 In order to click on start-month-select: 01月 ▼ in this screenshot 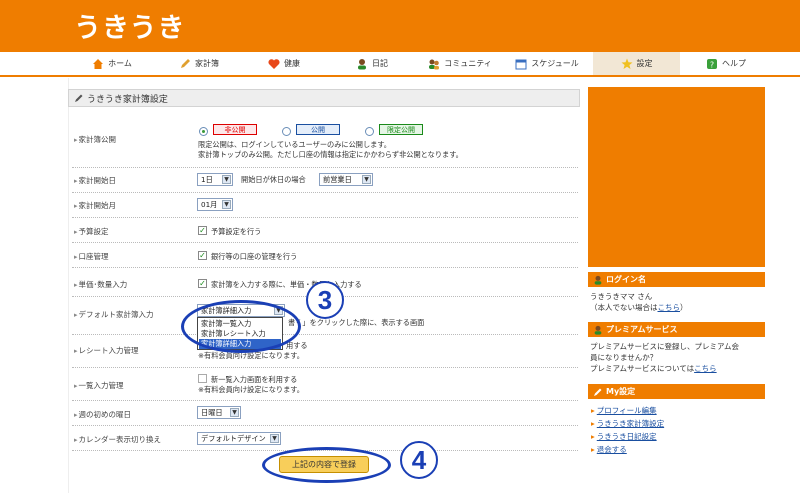, I will do `click(215, 204)`.